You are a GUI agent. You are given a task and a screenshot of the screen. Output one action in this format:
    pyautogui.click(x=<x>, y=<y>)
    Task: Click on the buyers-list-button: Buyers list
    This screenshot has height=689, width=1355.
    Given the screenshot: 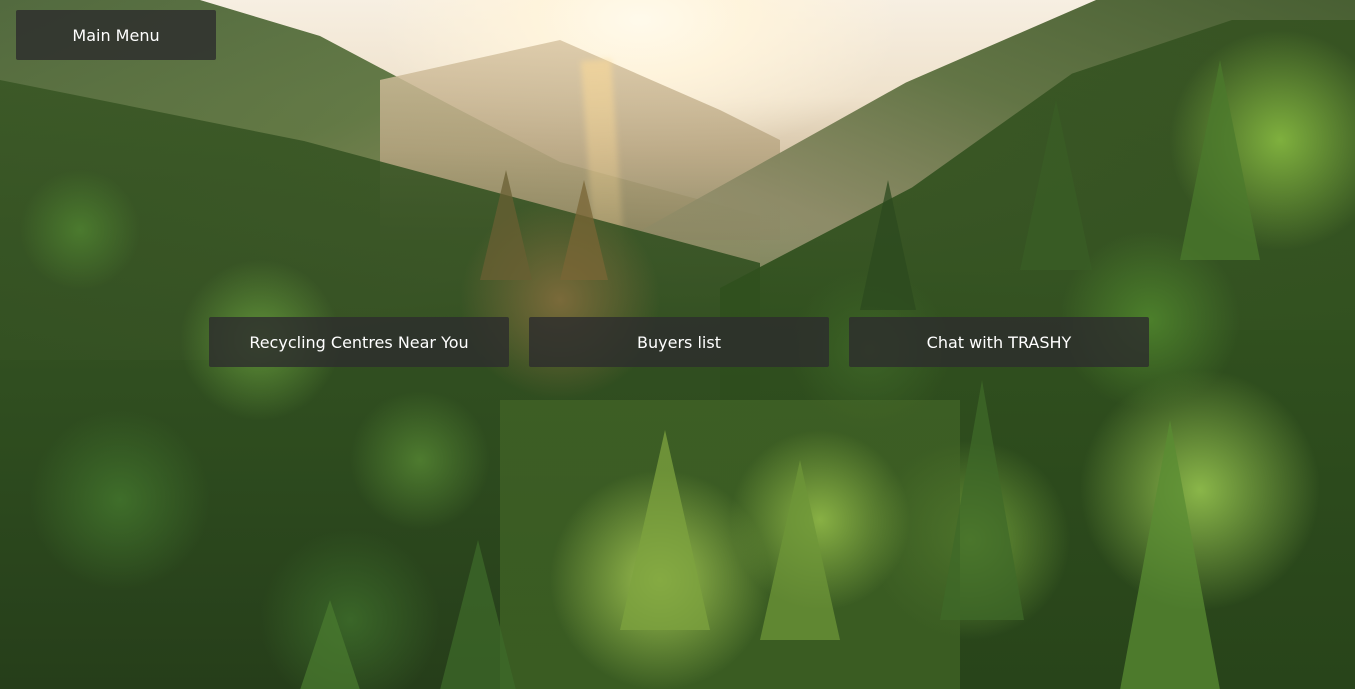 What is the action you would take?
    pyautogui.click(x=679, y=342)
    